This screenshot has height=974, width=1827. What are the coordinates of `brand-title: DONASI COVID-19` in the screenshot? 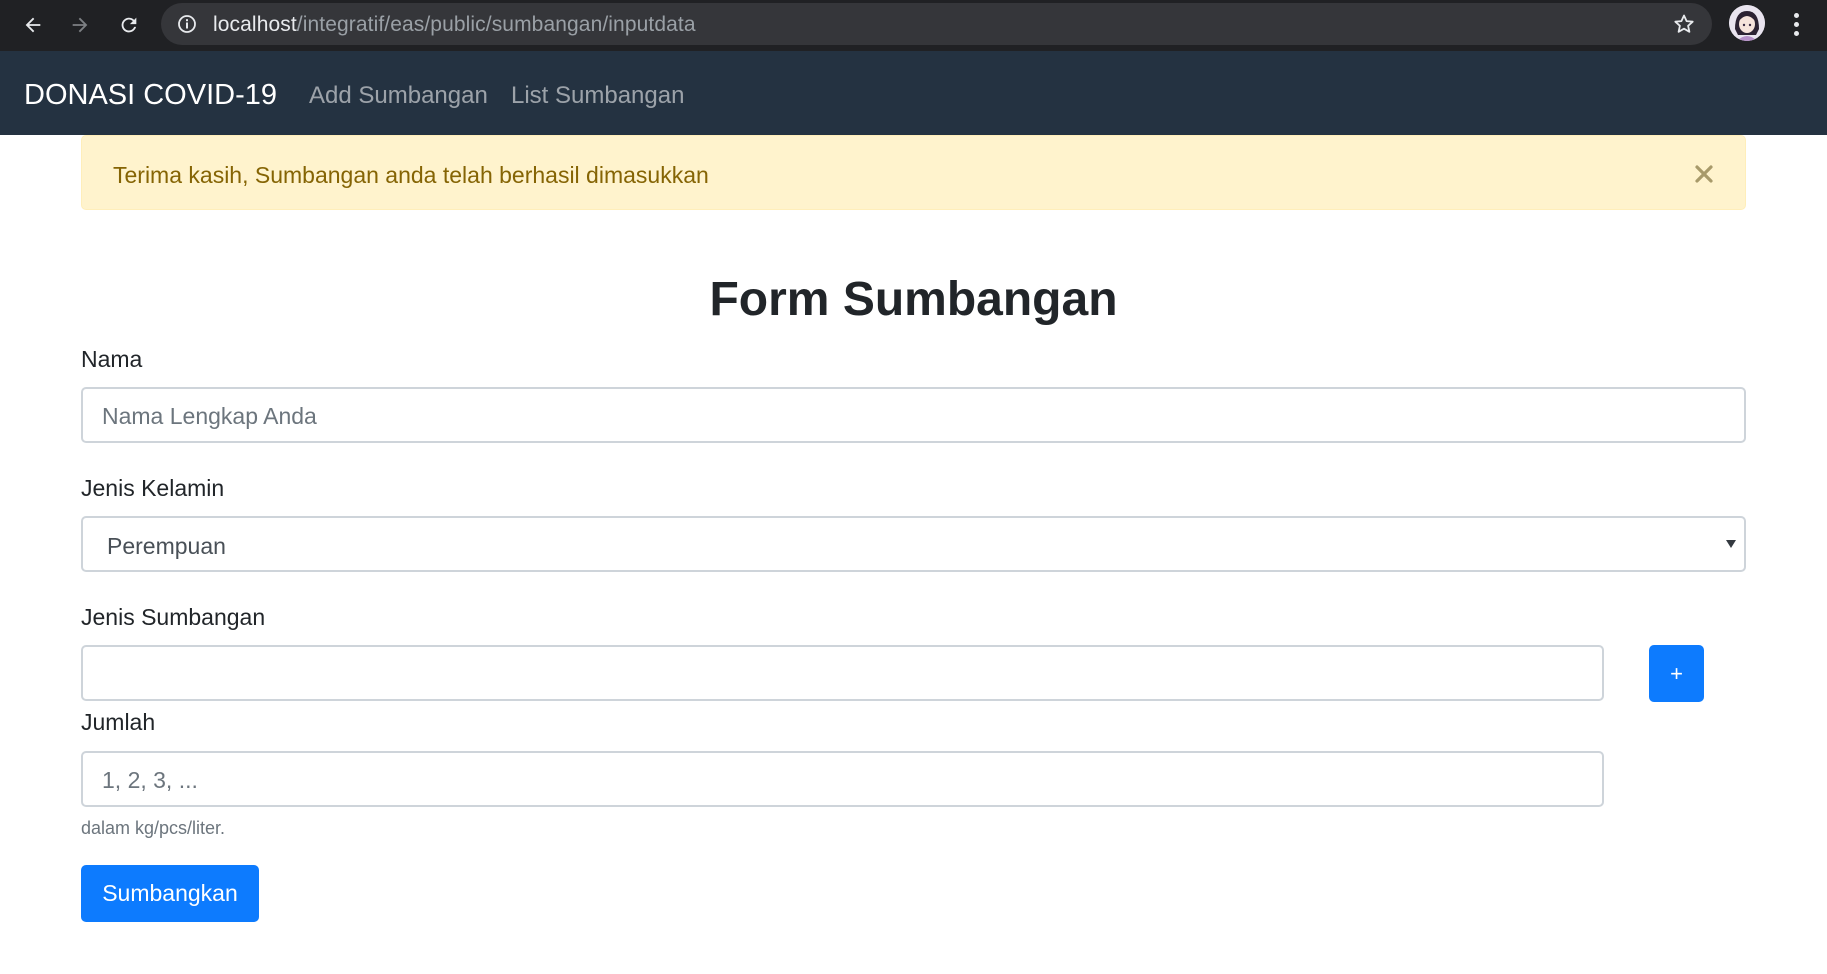 It's located at (150, 95).